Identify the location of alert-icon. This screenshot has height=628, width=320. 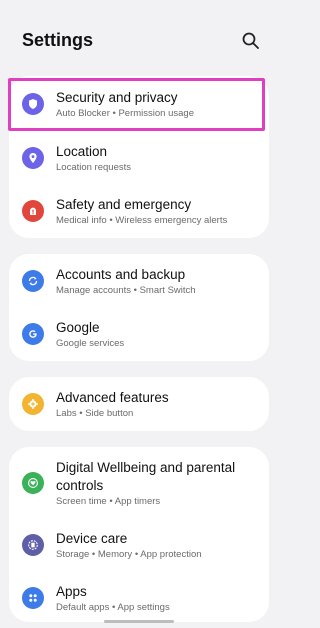
(33, 211).